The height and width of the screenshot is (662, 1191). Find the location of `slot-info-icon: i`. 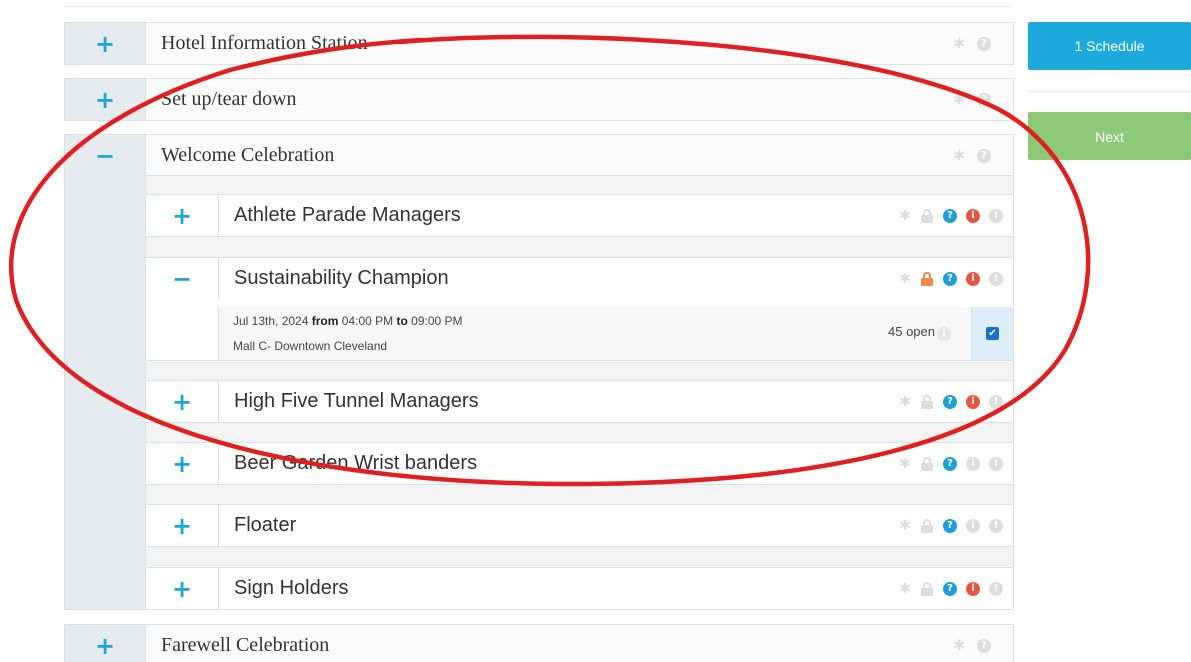

slot-info-icon: i is located at coordinates (944, 334).